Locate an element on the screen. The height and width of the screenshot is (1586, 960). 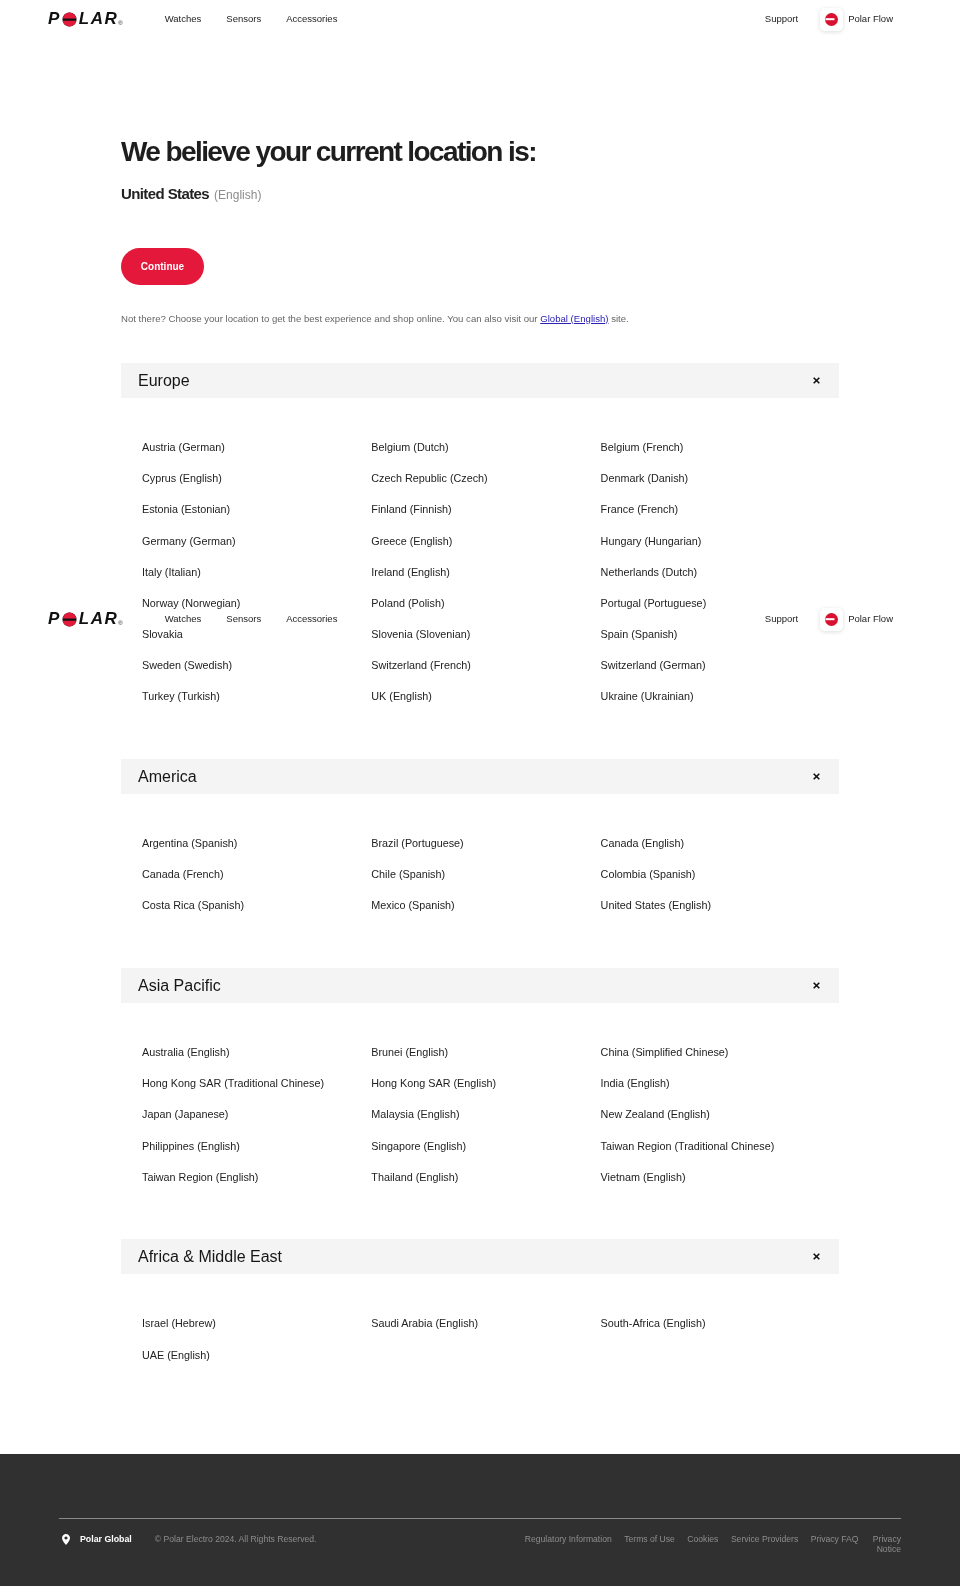
country-link: Mexico (Spanish) is located at coordinates (413, 905).